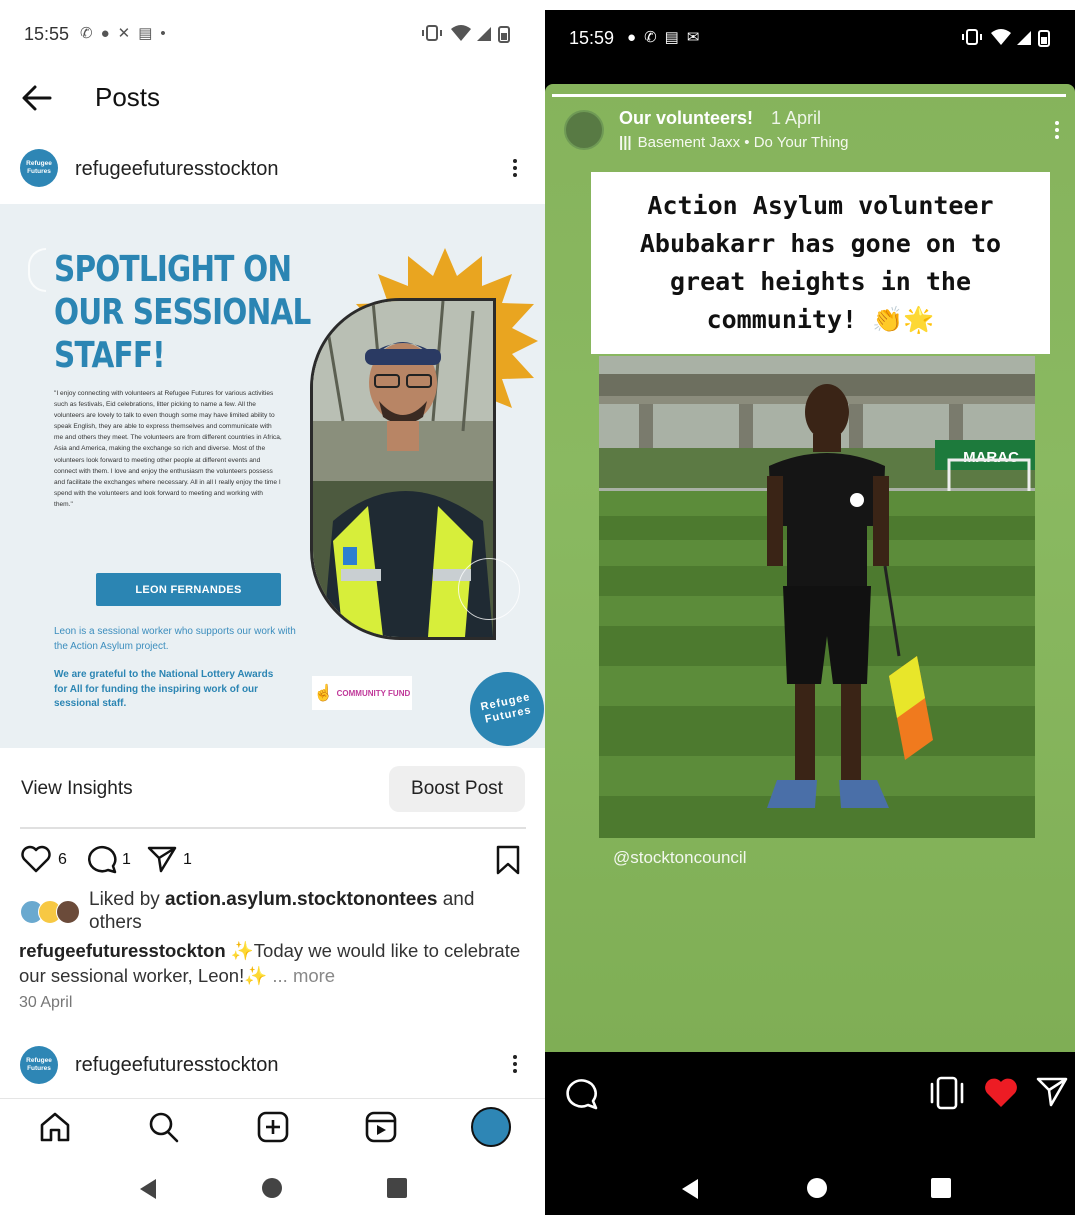  What do you see at coordinates (947, 1093) in the screenshot?
I see `activity-cards-icon` at bounding box center [947, 1093].